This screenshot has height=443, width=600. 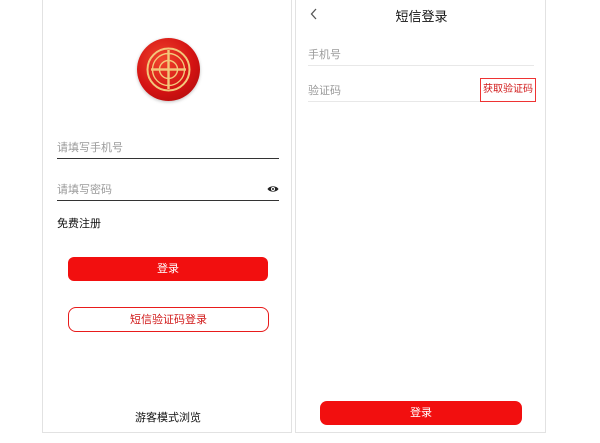 What do you see at coordinates (79, 223) in the screenshot?
I see `register-link: 免费注册` at bounding box center [79, 223].